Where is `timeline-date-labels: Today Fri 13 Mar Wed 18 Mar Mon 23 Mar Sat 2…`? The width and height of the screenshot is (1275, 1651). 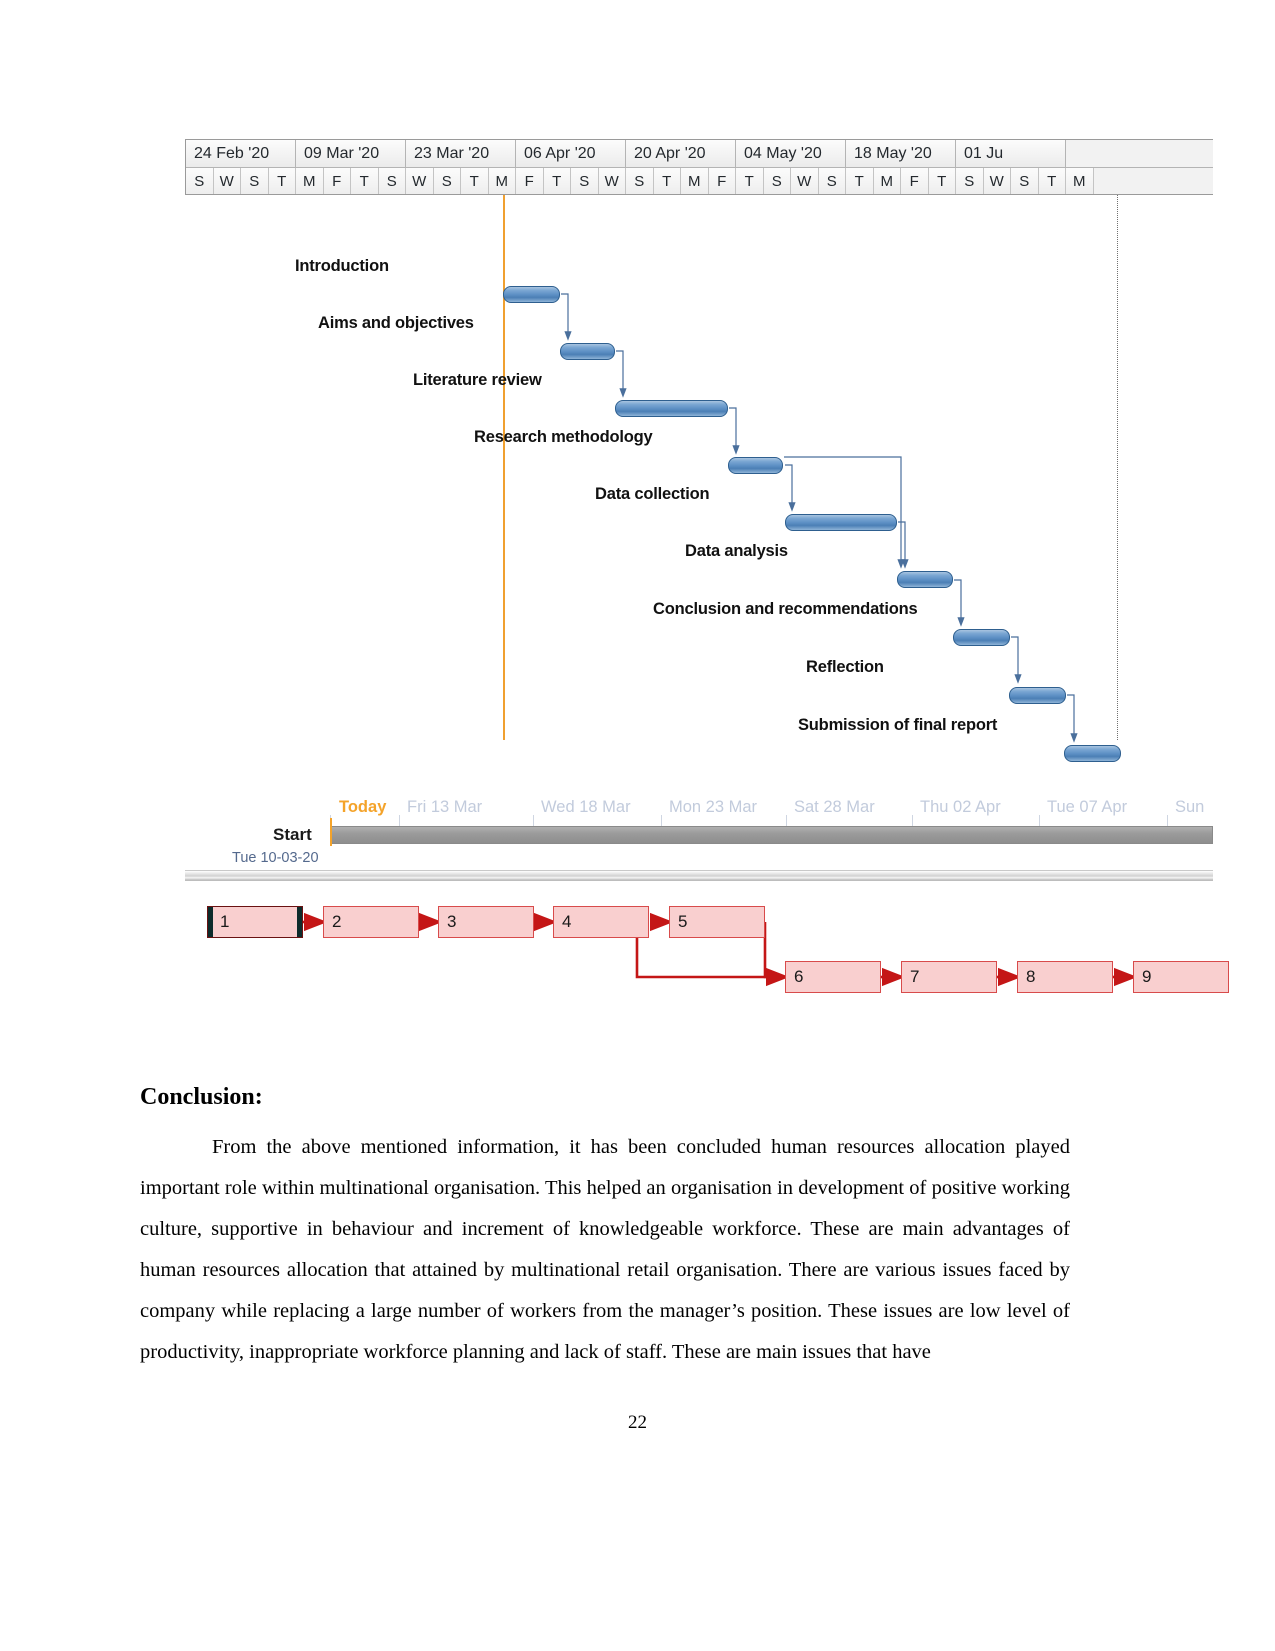
timeline-date-labels: Today Fri 13 Mar Wed 18 Mar Mon 23 Mar Sat 2… is located at coordinates (699, 812).